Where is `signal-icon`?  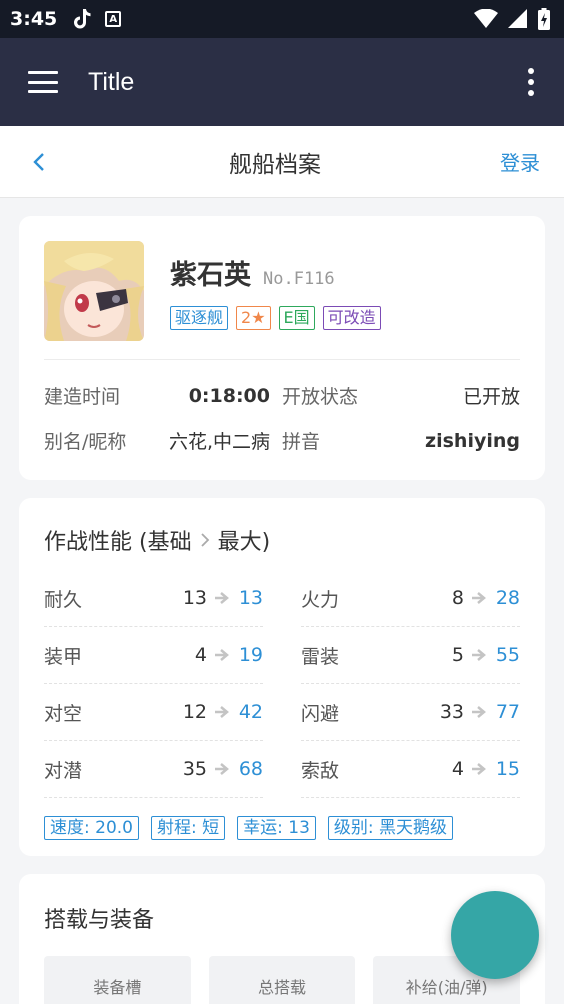 signal-icon is located at coordinates (517, 18).